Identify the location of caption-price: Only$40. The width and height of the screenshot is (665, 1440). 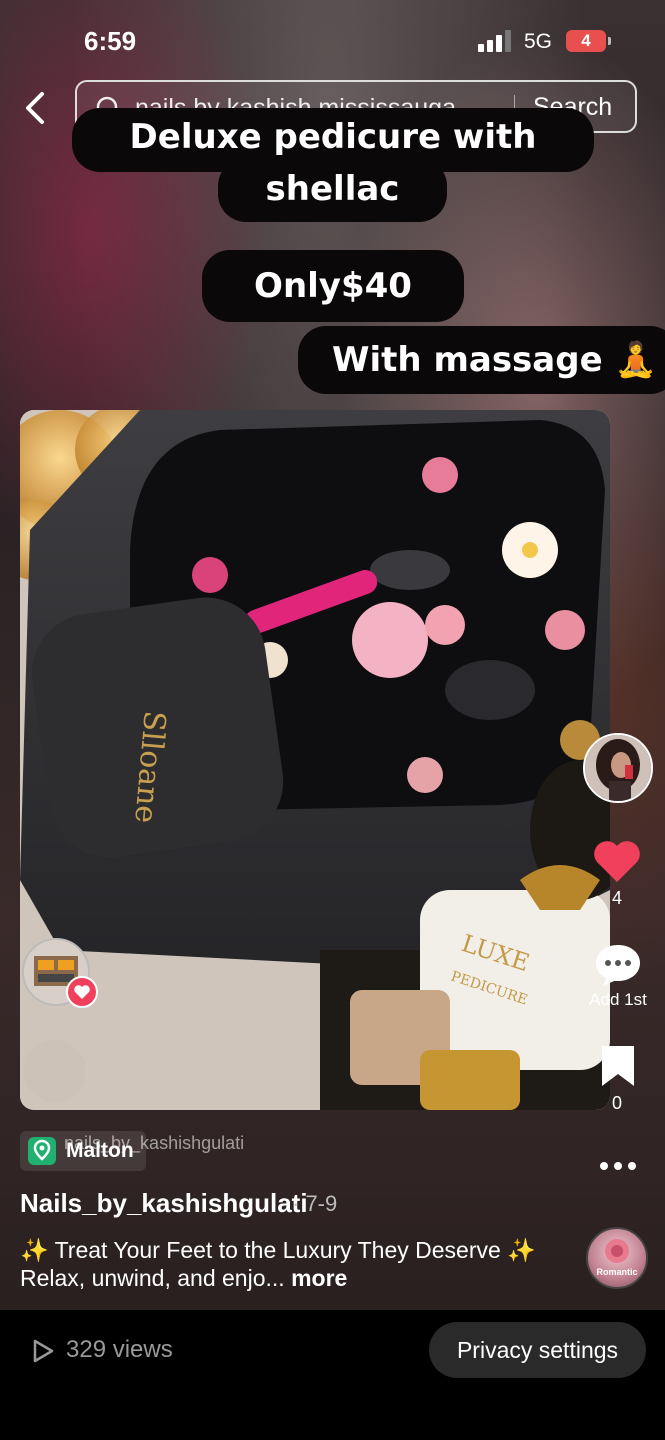
(333, 286).